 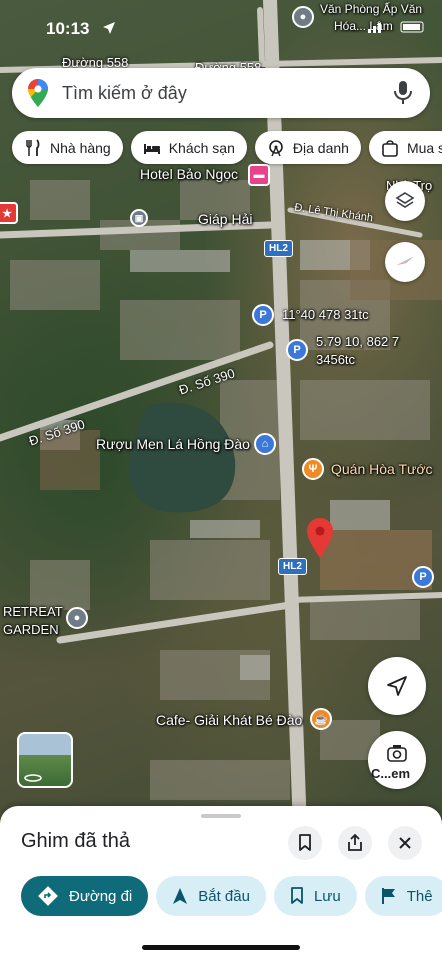 I want to click on close-icon, so click(x=405, y=843).